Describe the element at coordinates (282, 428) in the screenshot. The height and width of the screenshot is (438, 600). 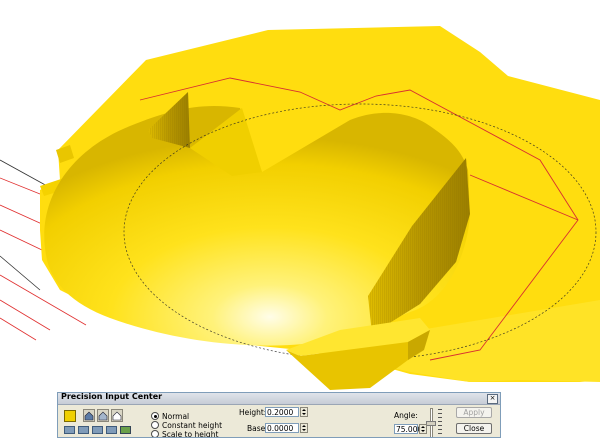
I see `base-input: 0.0000` at that location.